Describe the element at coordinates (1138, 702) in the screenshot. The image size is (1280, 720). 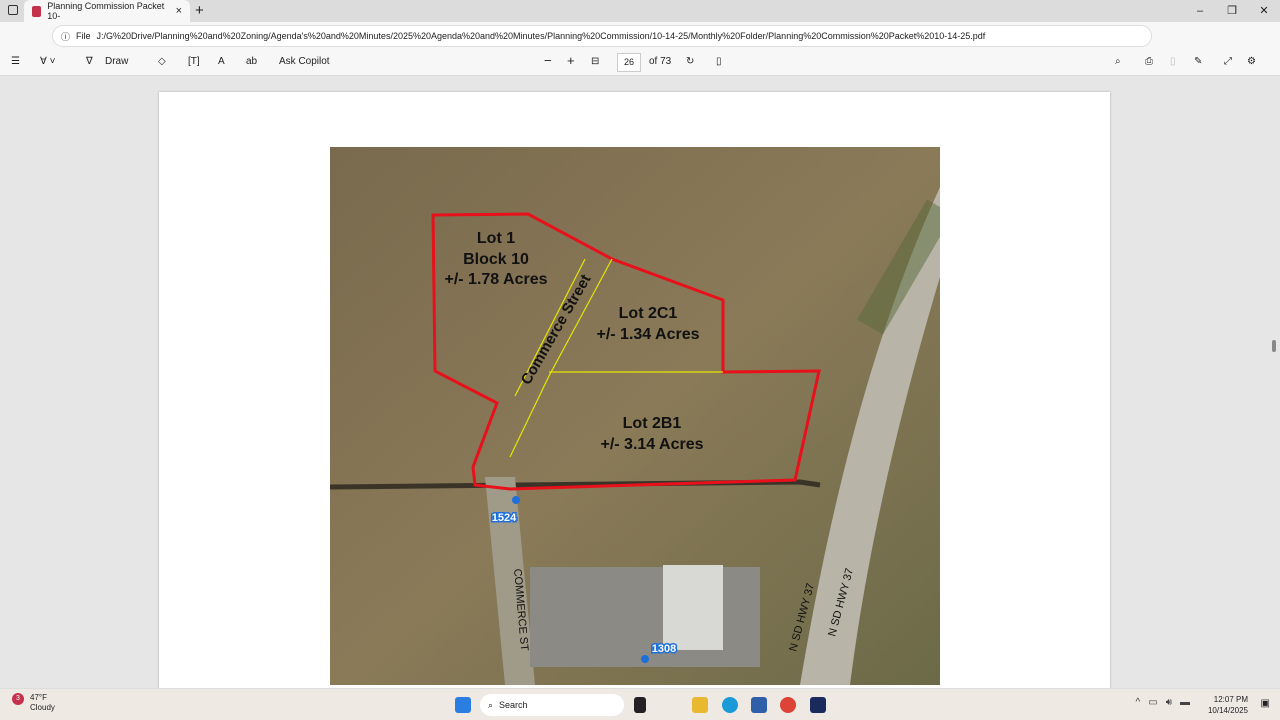
I see `chevron-up-icon: ^` at that location.